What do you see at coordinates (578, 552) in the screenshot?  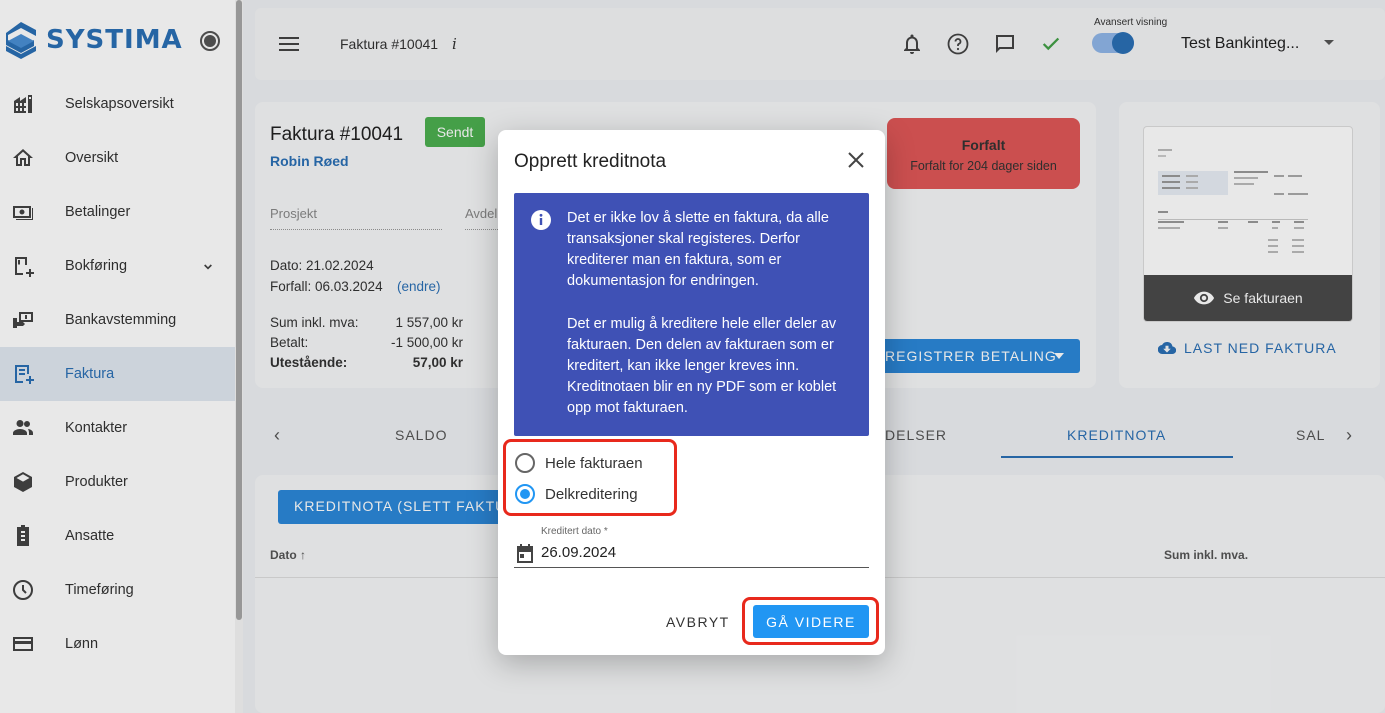 I see `credit-date-input: 26.09.2024` at bounding box center [578, 552].